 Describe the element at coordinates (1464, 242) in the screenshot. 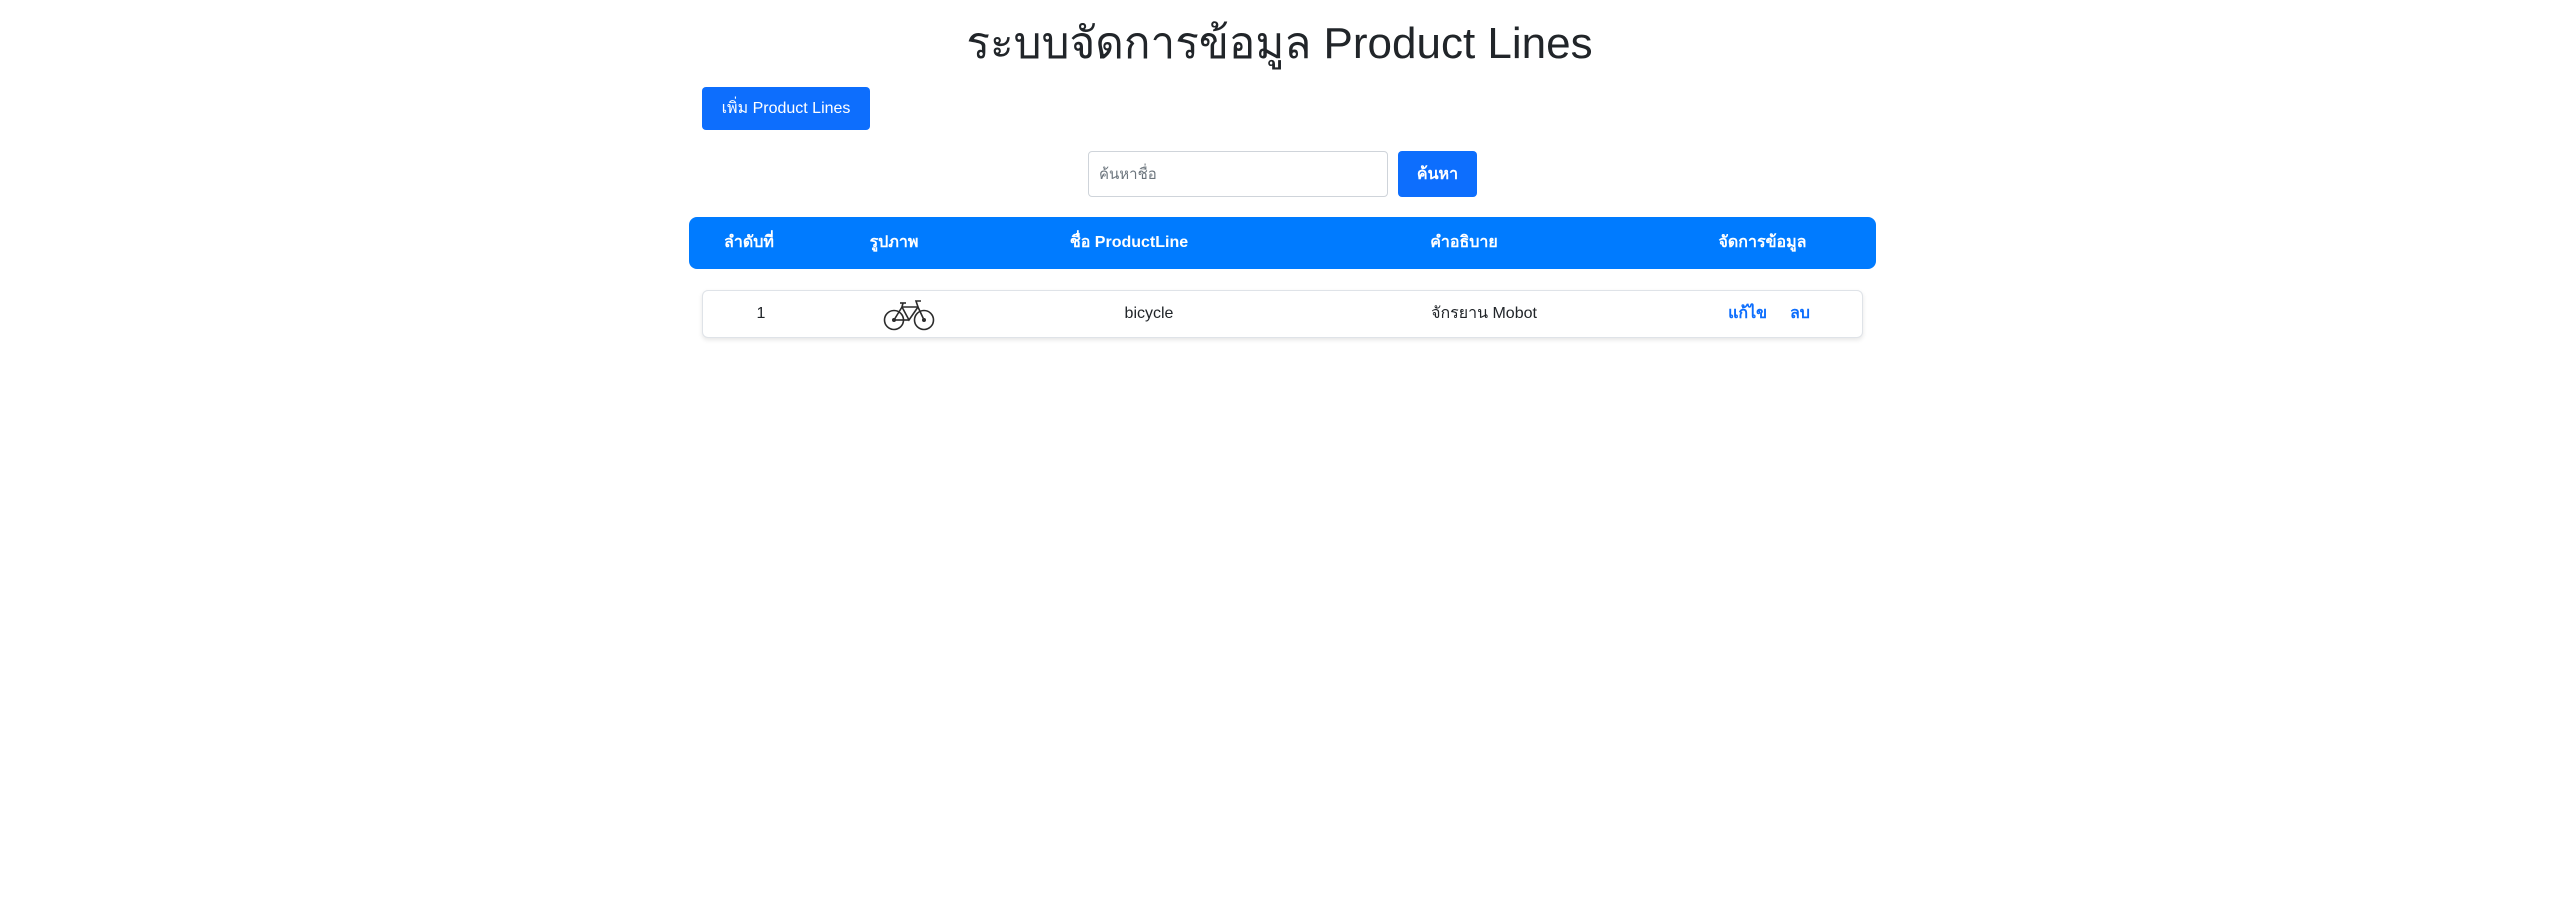

I see `header-description: คำอธิบาย` at that location.